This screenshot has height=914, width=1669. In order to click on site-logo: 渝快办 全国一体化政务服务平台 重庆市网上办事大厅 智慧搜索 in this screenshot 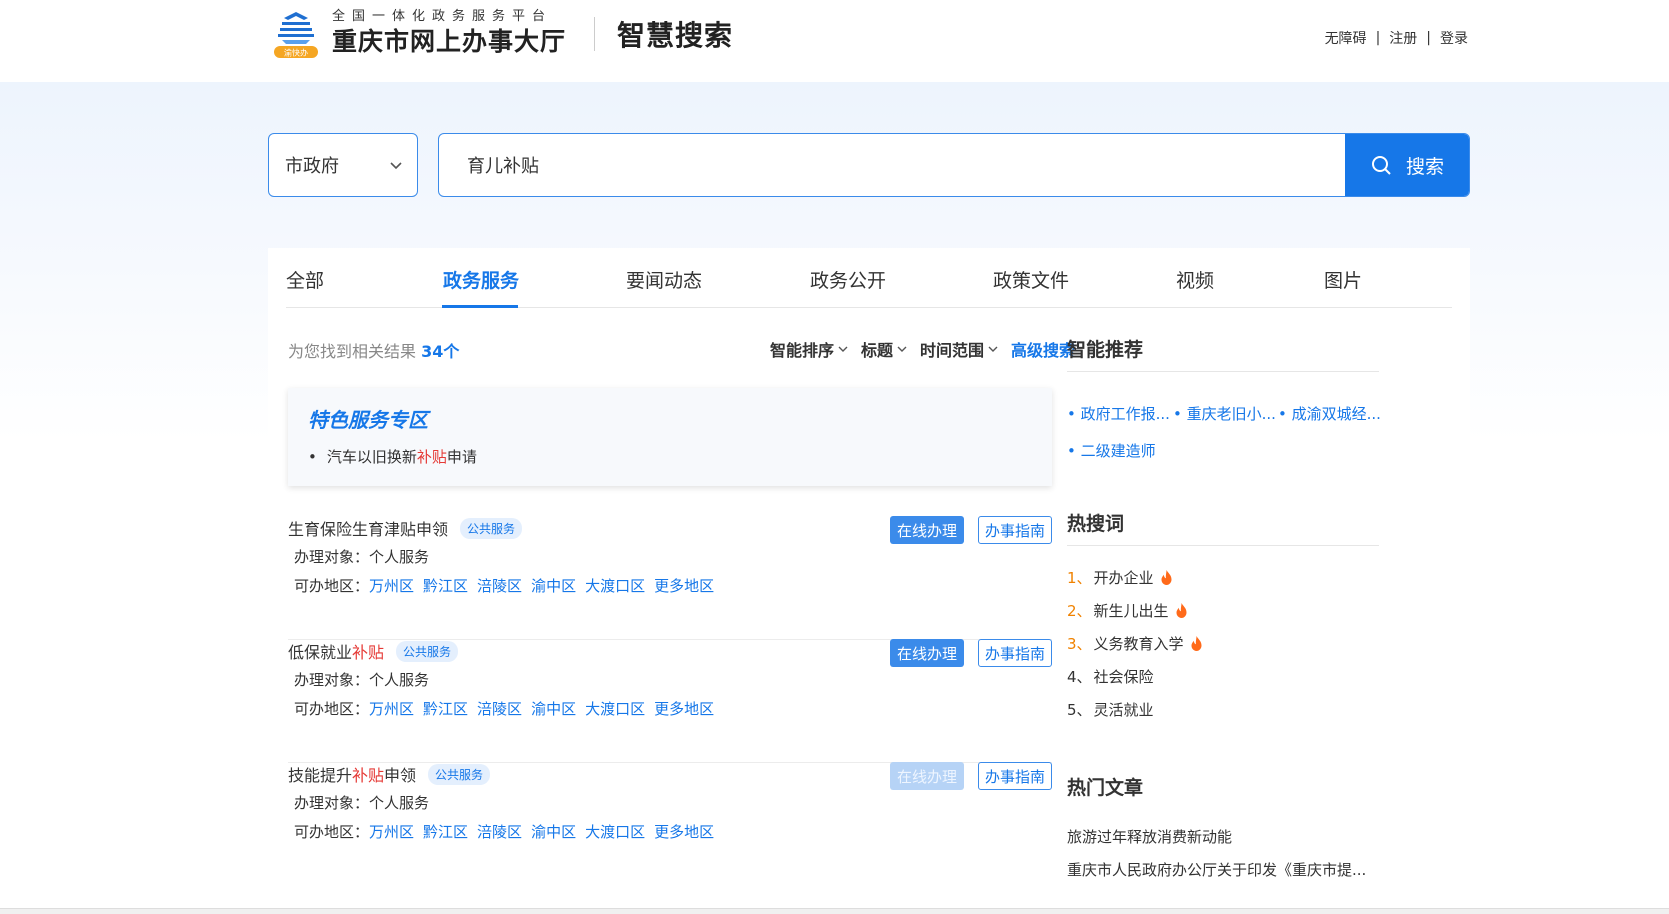, I will do `click(500, 34)`.